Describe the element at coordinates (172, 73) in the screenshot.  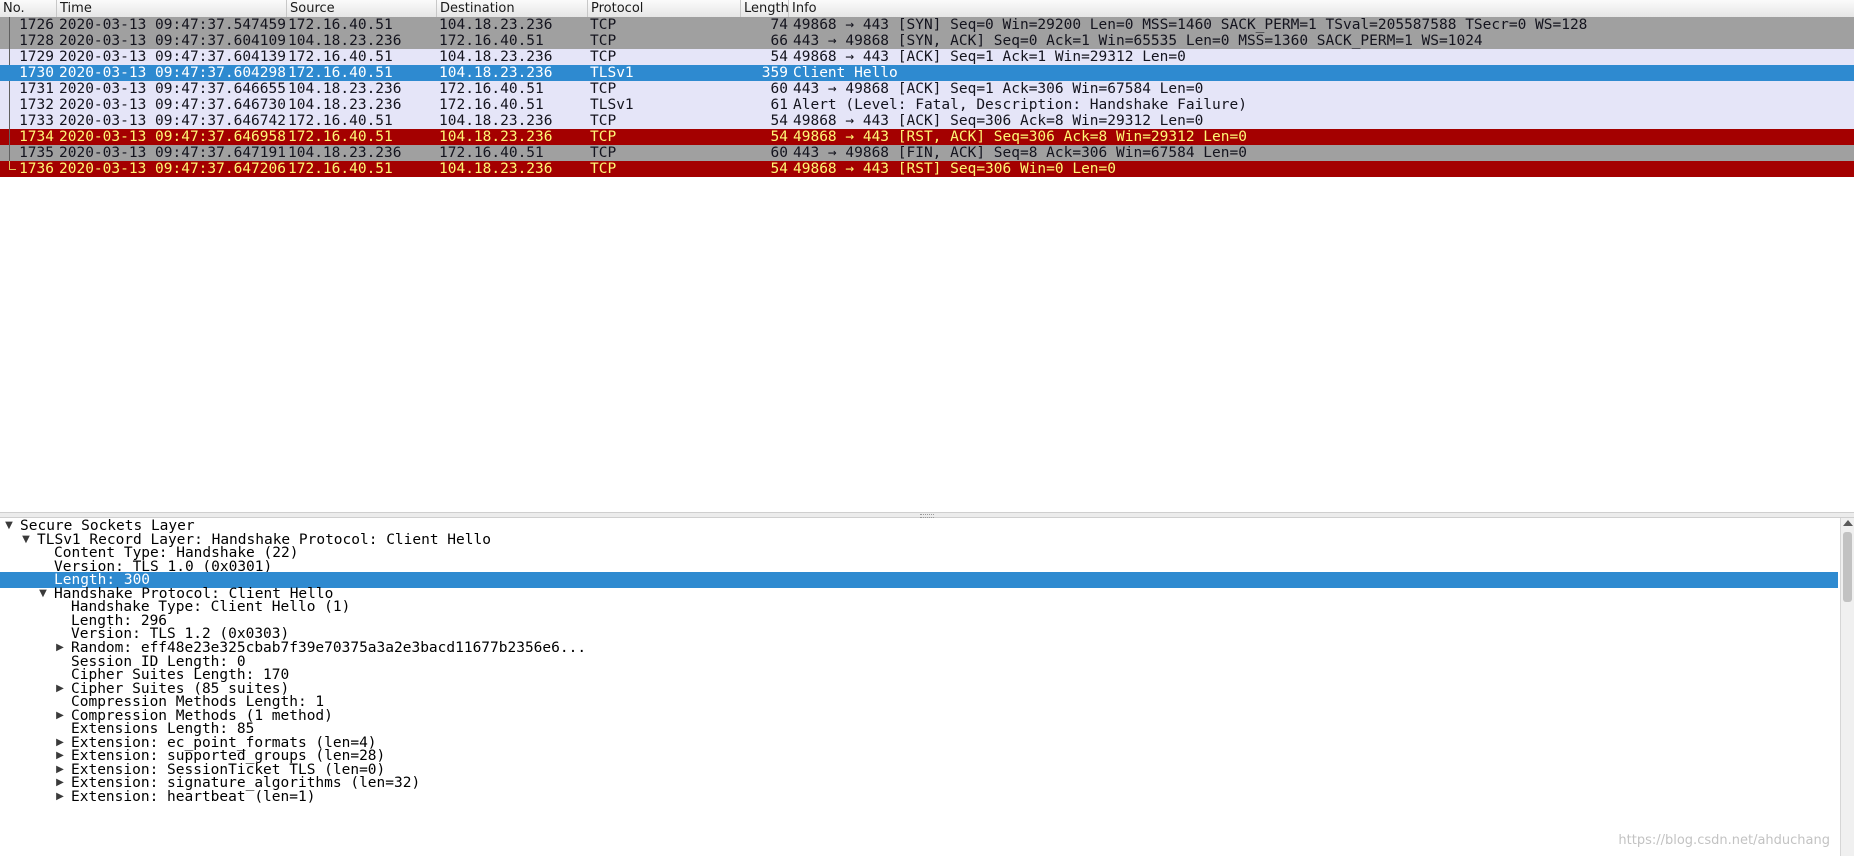
I see `cell-time: 2020-03-13 09:47:37.604298537` at that location.